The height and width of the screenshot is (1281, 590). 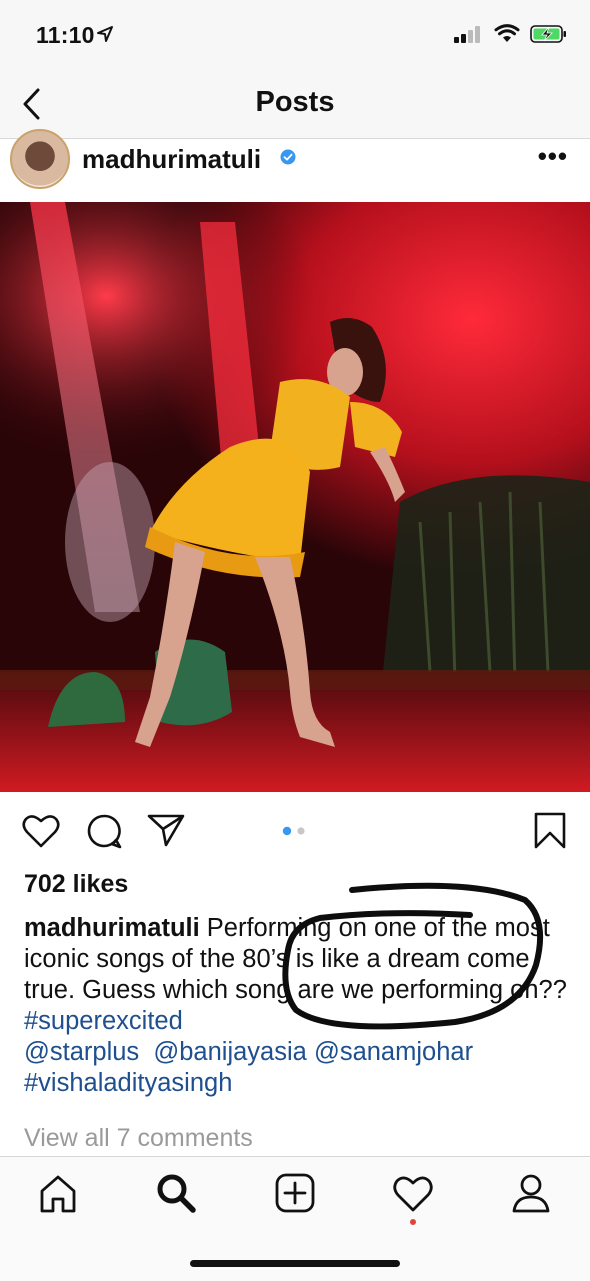 I want to click on caption-username: madhurimatuli, so click(x=112, y=928).